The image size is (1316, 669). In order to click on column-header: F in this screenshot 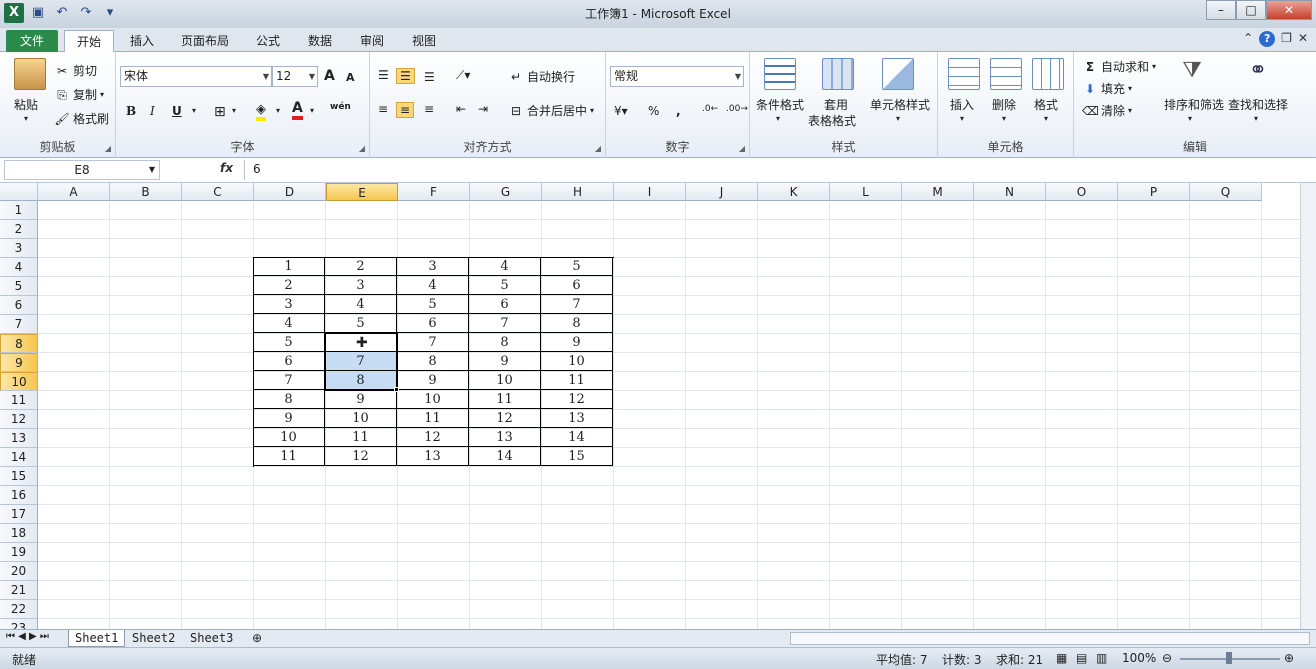, I will do `click(434, 192)`.